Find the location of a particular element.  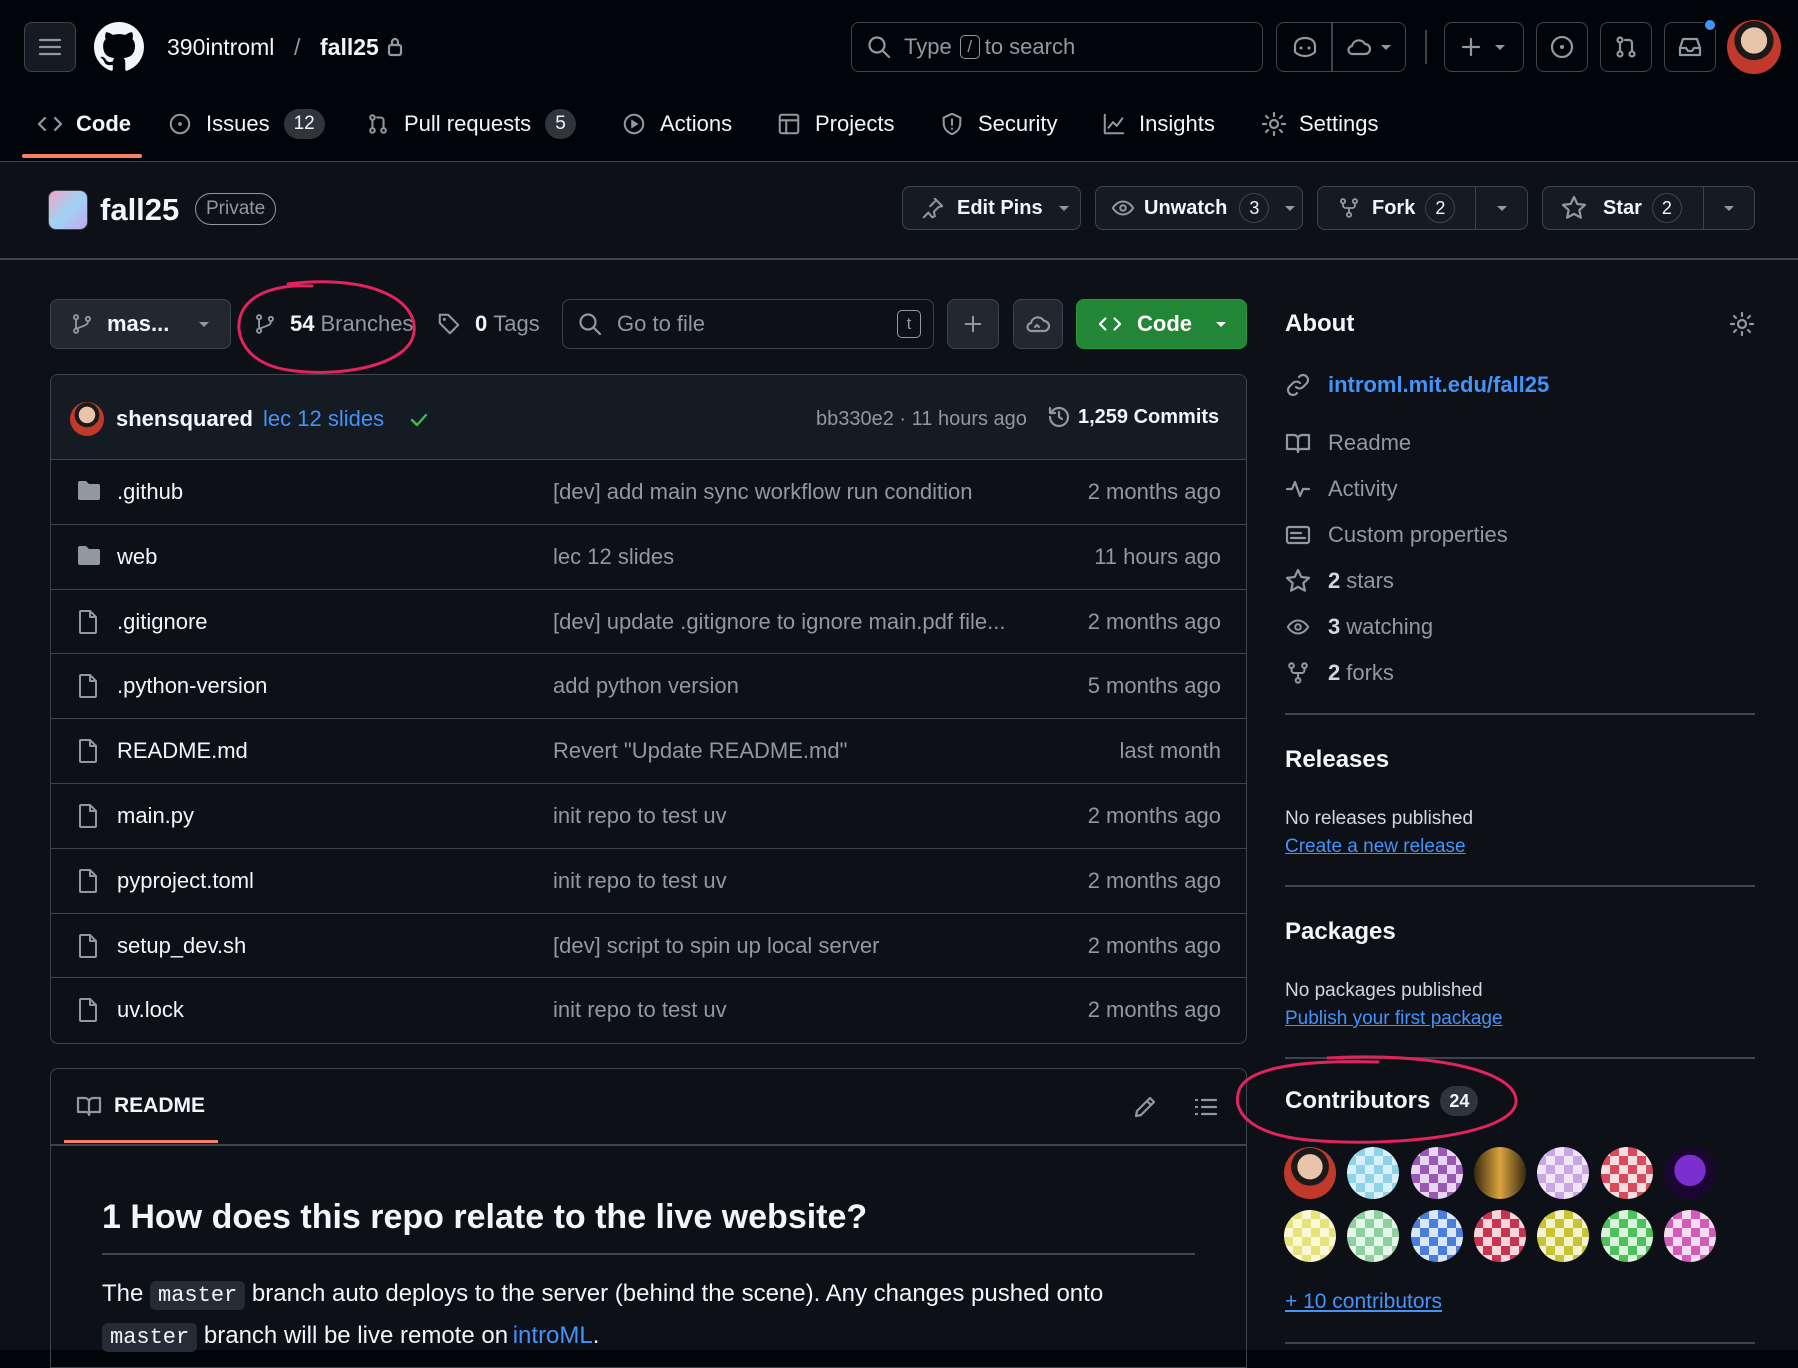

owner-link: 390introml is located at coordinates (220, 47).